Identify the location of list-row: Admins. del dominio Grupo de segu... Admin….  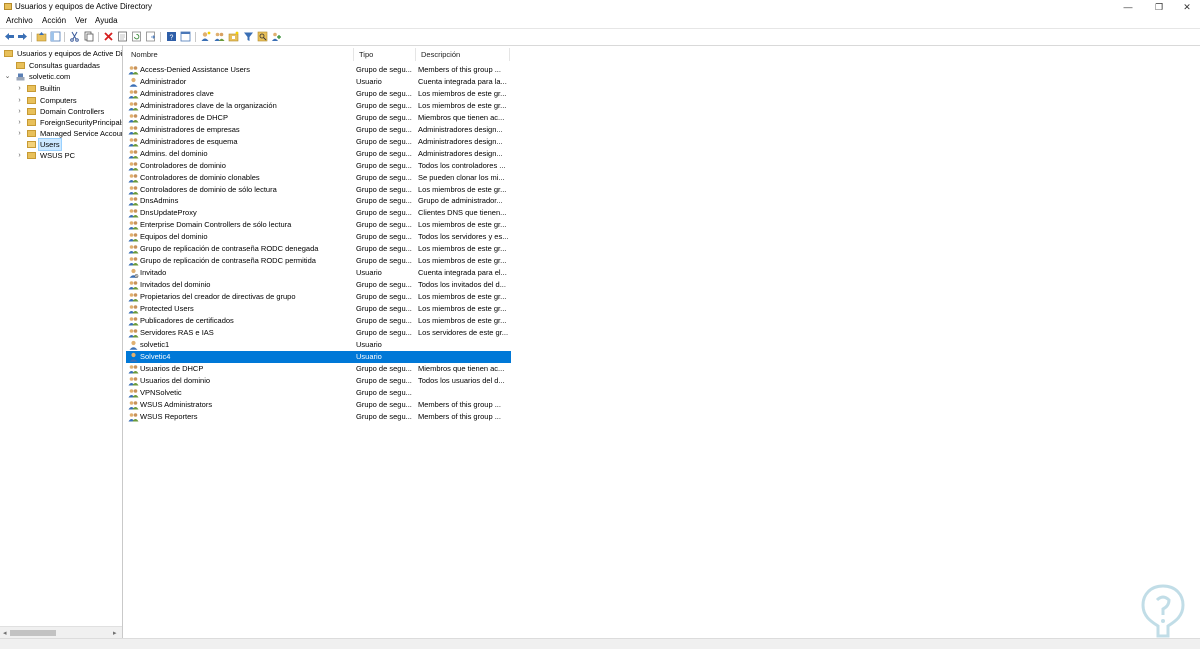
(318, 154).